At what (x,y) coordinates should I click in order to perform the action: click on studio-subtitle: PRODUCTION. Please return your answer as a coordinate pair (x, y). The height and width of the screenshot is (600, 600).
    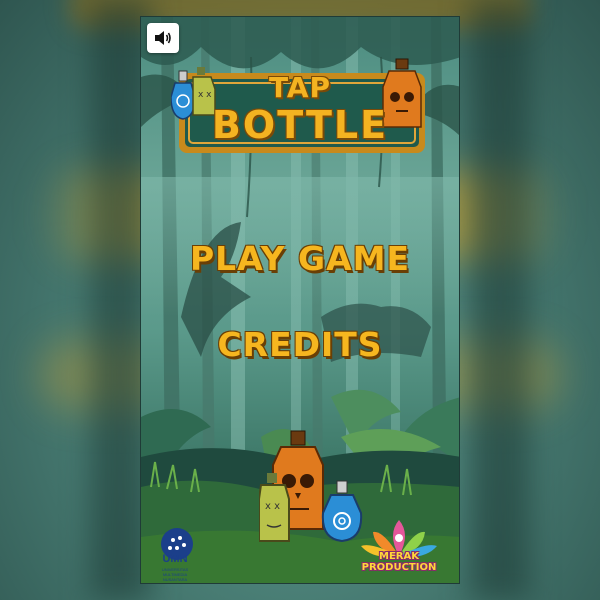
    Looking at the image, I should click on (399, 567).